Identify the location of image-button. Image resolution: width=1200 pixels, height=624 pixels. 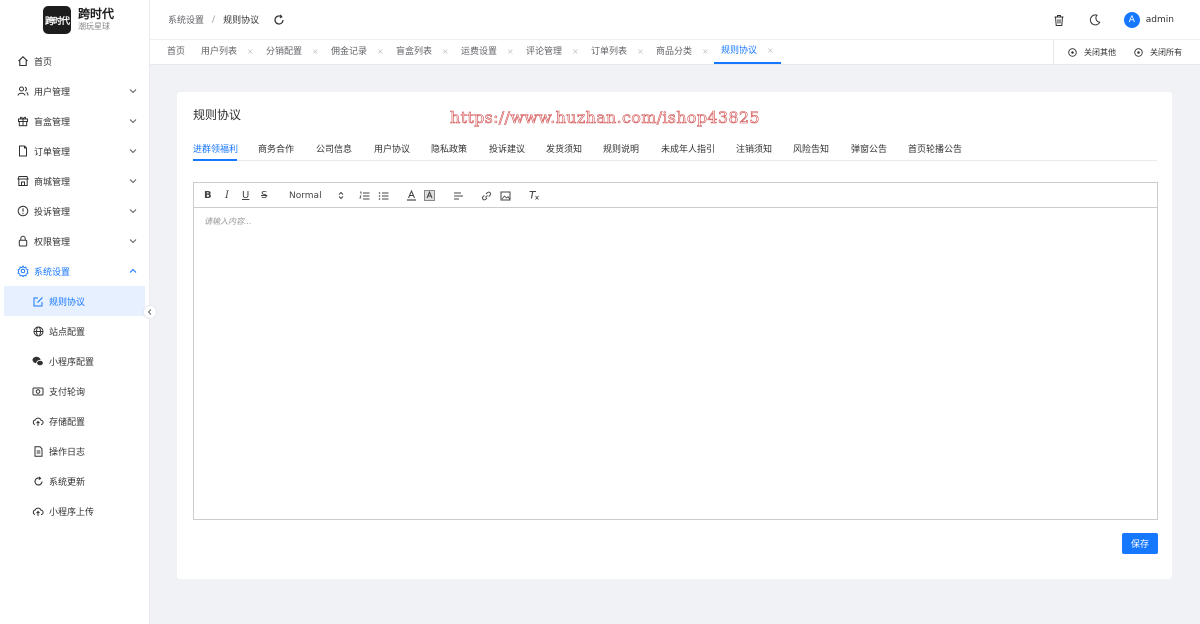
(505, 195).